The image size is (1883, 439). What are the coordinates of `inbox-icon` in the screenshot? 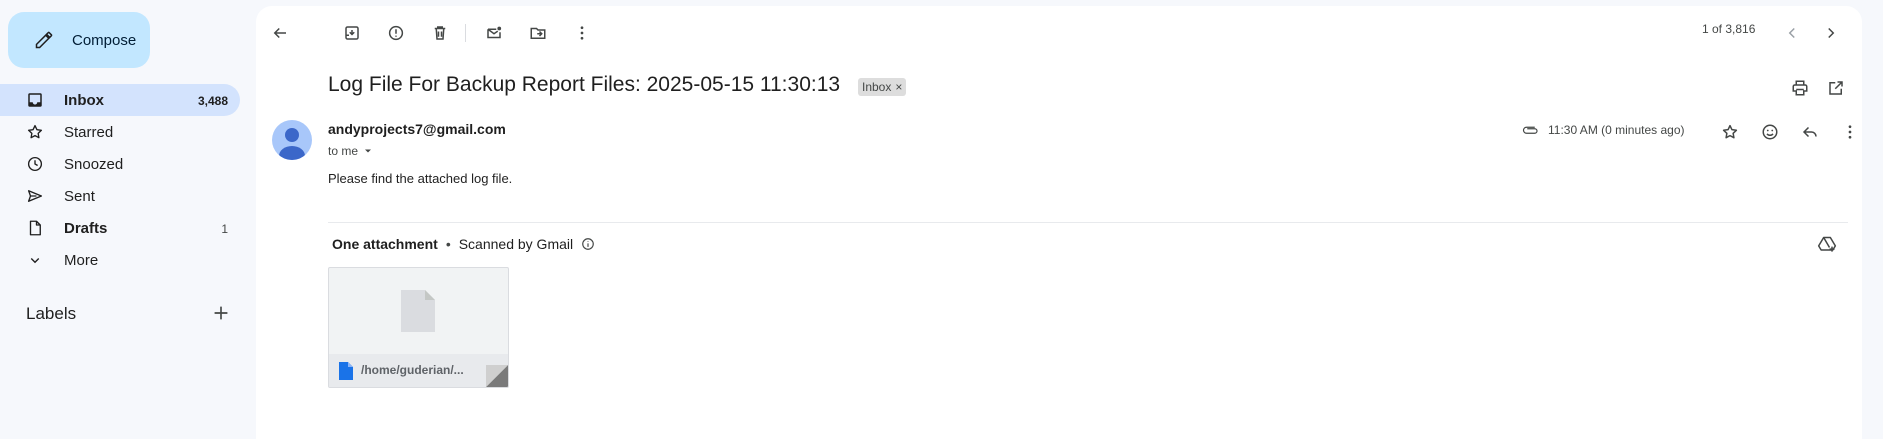 It's located at (35, 100).